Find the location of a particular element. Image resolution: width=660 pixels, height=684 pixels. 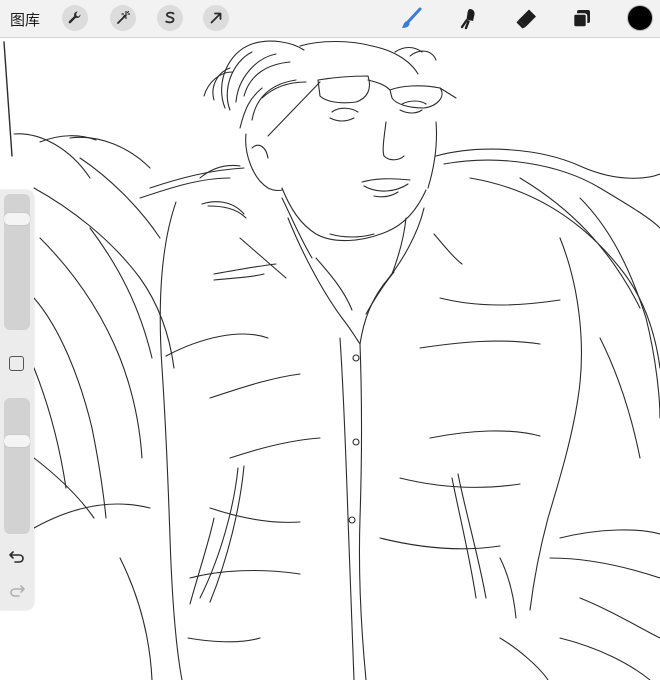

adjustments-button is located at coordinates (123, 18).